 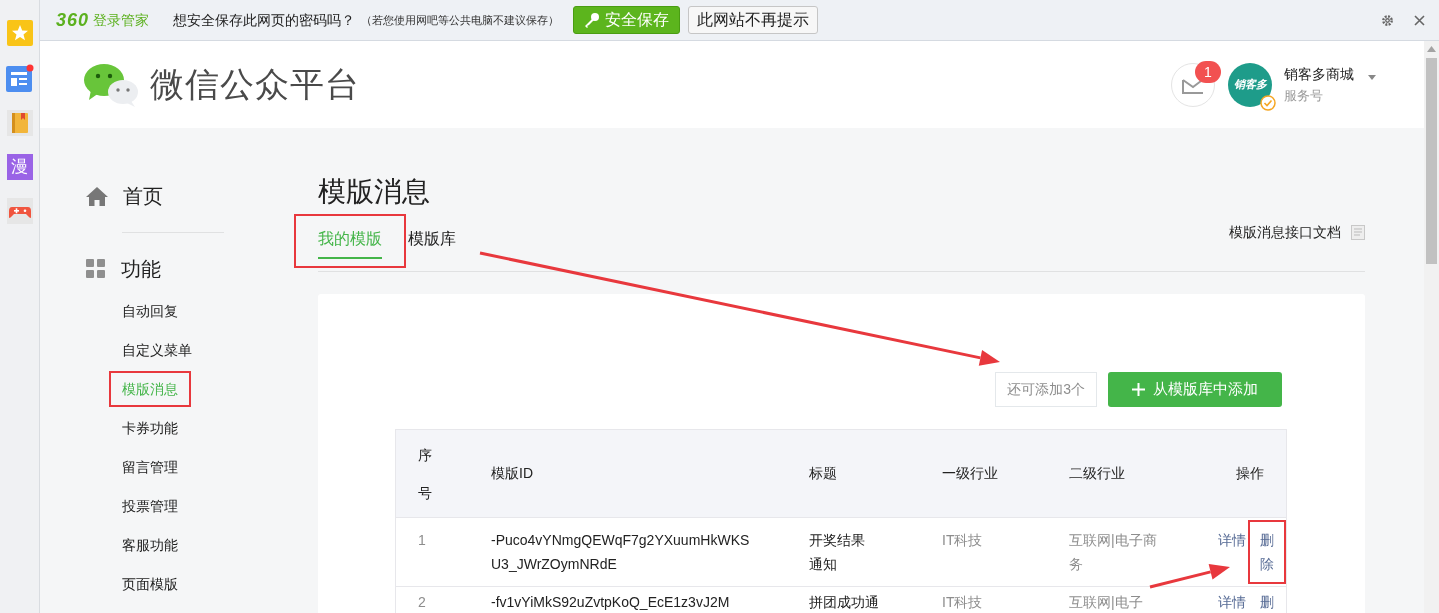 What do you see at coordinates (1431, 49) in the screenshot?
I see `scroll-up-icon` at bounding box center [1431, 49].